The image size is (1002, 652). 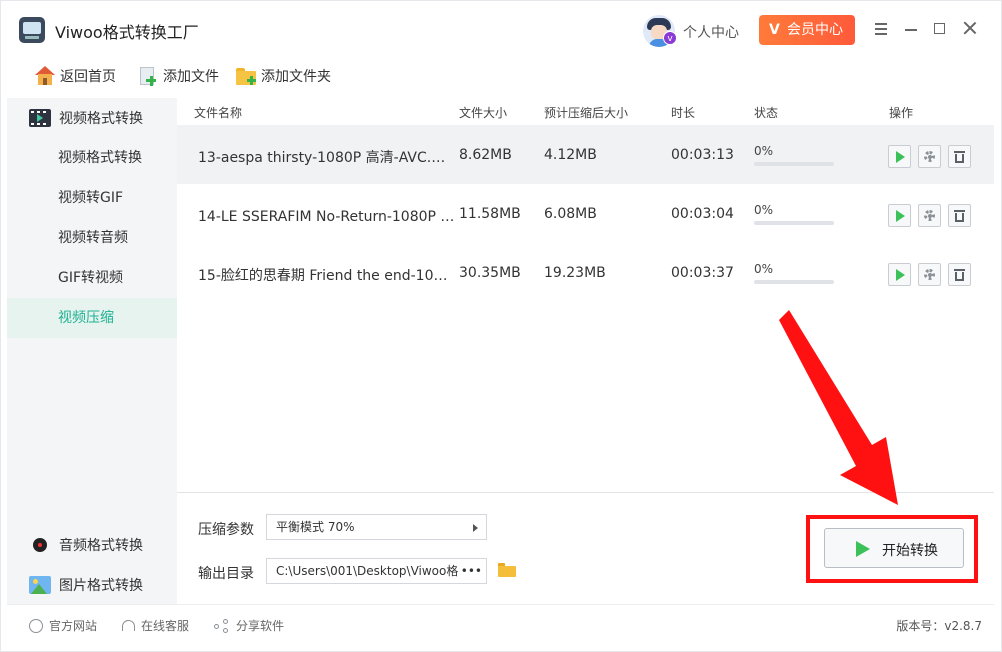 I want to click on add-file-button: 添加文件, so click(x=178, y=76).